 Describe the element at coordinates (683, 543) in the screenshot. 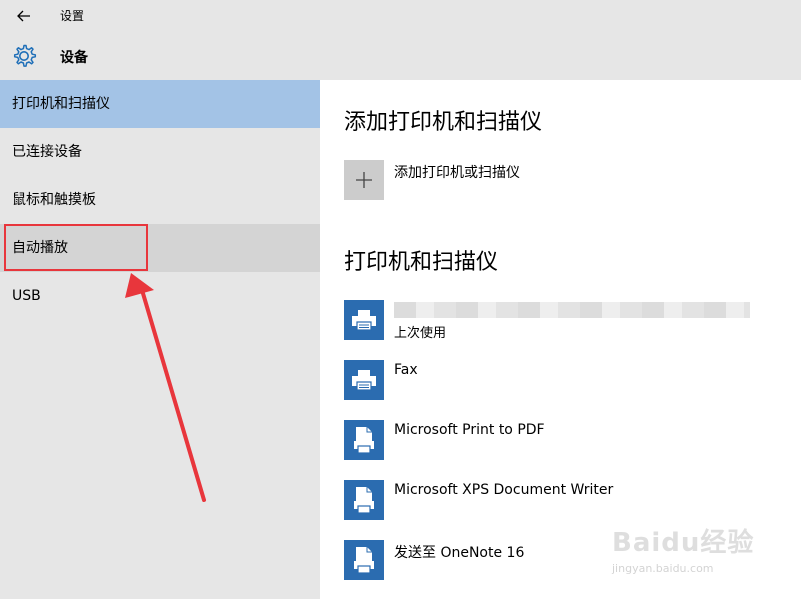

I see `watermark-brand: Baidu经验` at that location.